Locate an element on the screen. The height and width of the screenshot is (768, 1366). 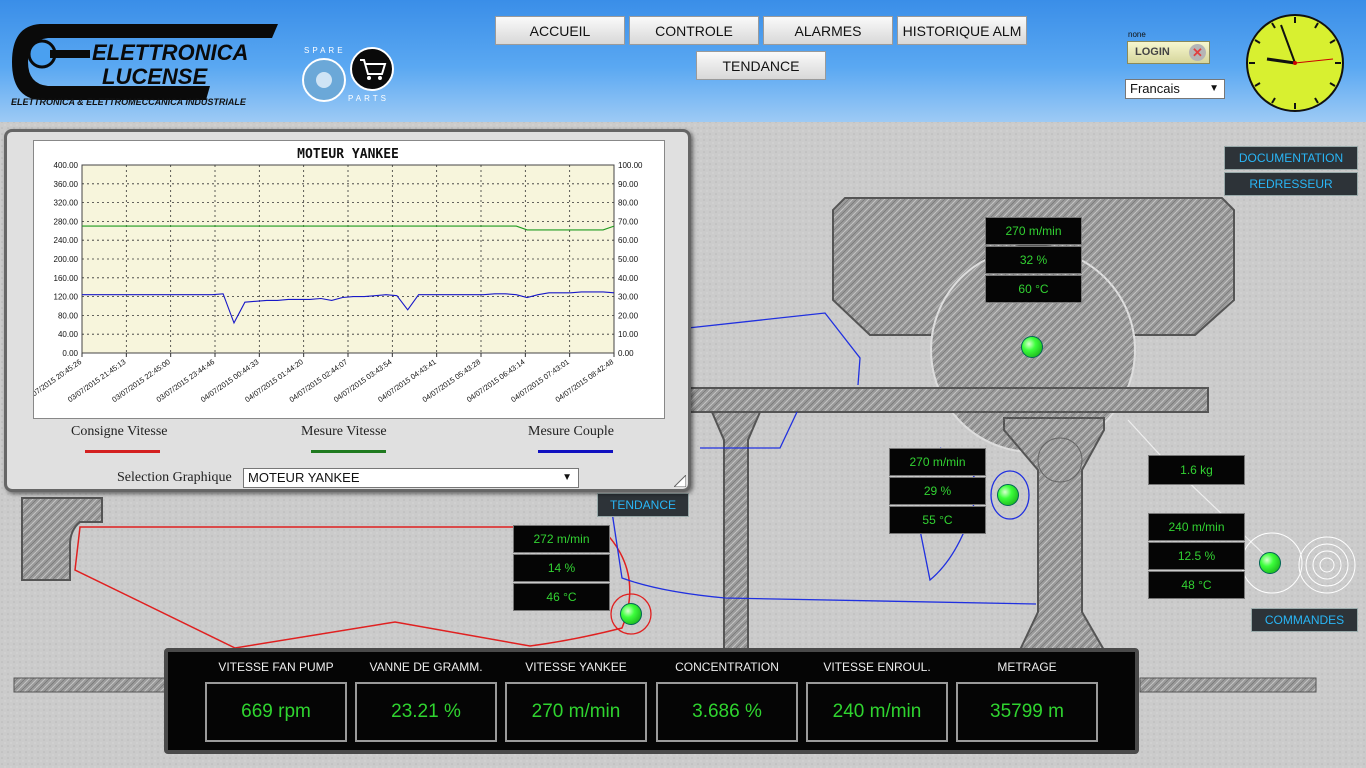
y-left-tick-label: 320.00 is located at coordinates (66, 203).